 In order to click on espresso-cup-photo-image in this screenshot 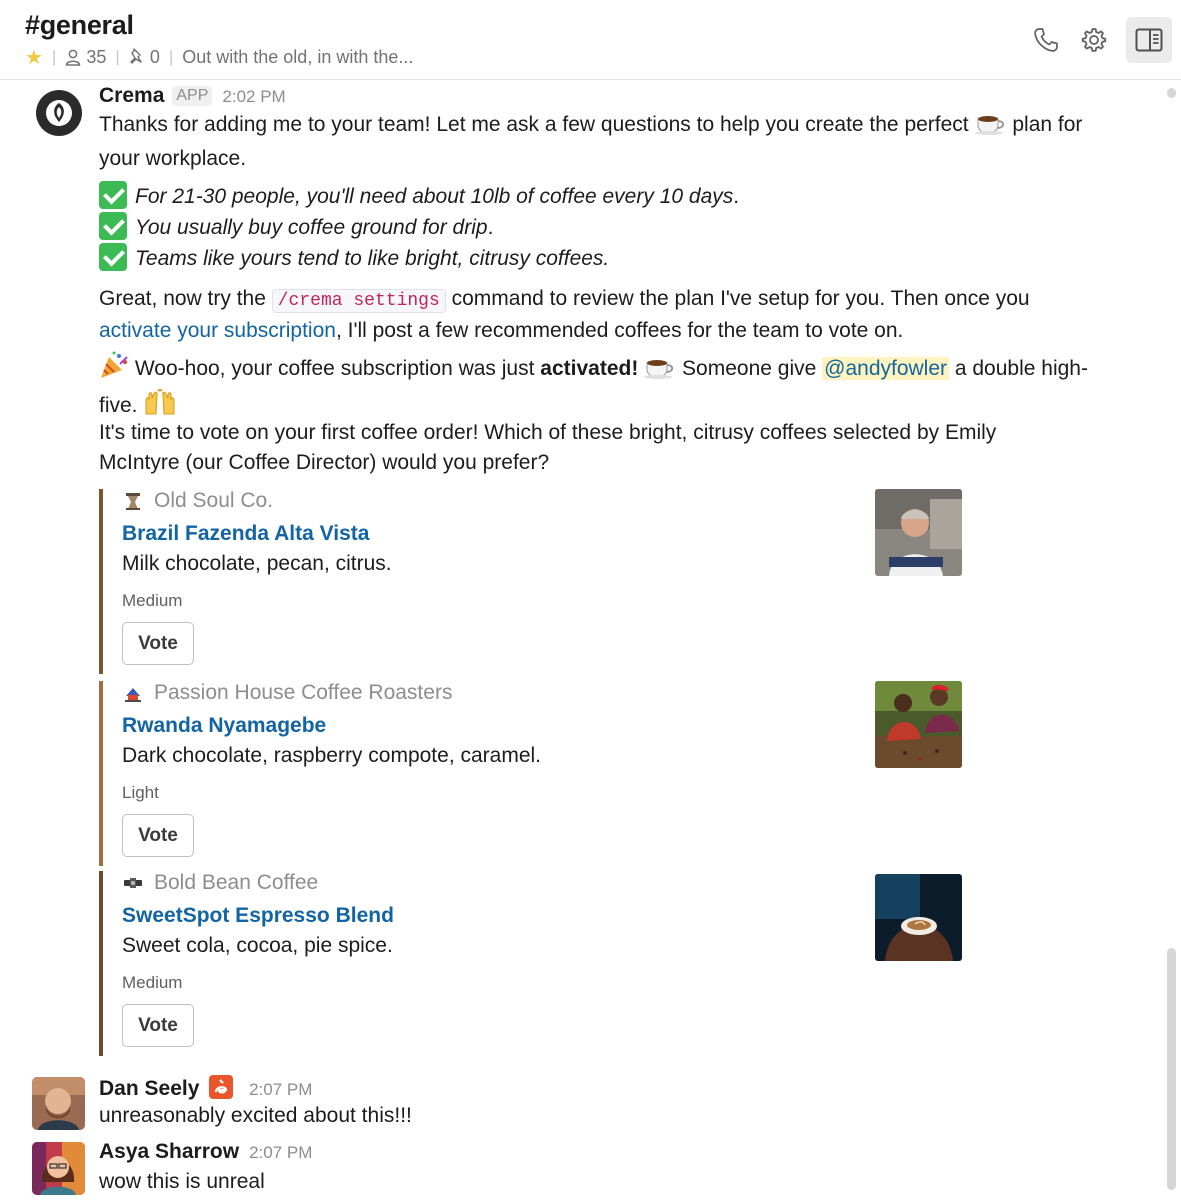, I will do `click(918, 917)`.